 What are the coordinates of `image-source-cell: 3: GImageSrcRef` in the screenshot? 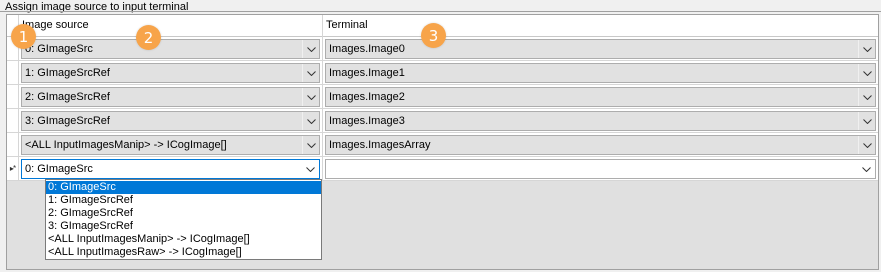 It's located at (171, 121).